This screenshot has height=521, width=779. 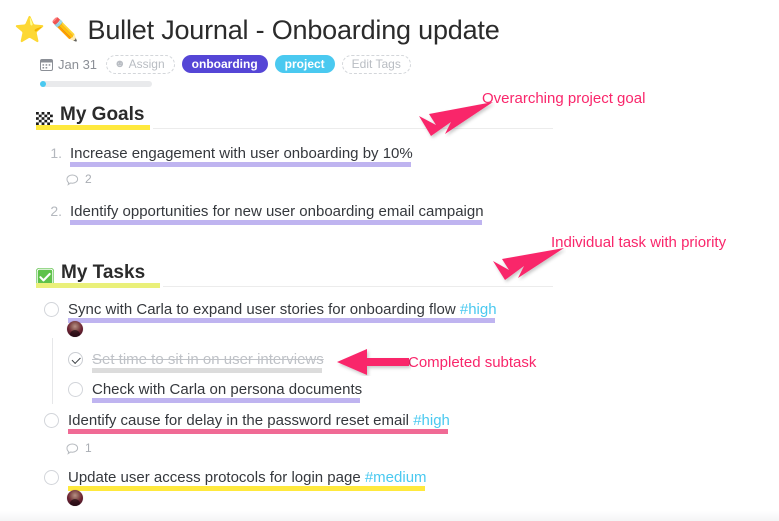 I want to click on annotation-label-3: Completed subtask, so click(x=472, y=362).